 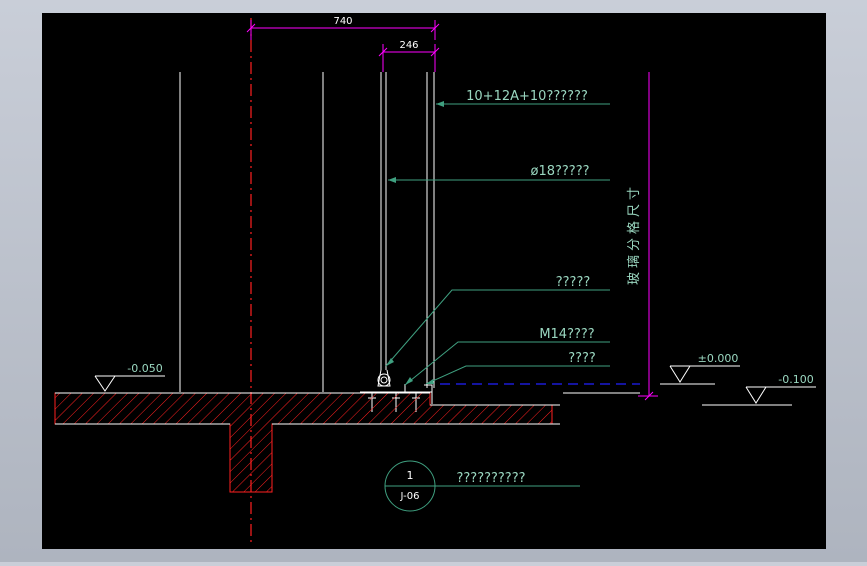 I want to click on glass-module-label: 玻璃分格尺寸, so click(x=634, y=234).